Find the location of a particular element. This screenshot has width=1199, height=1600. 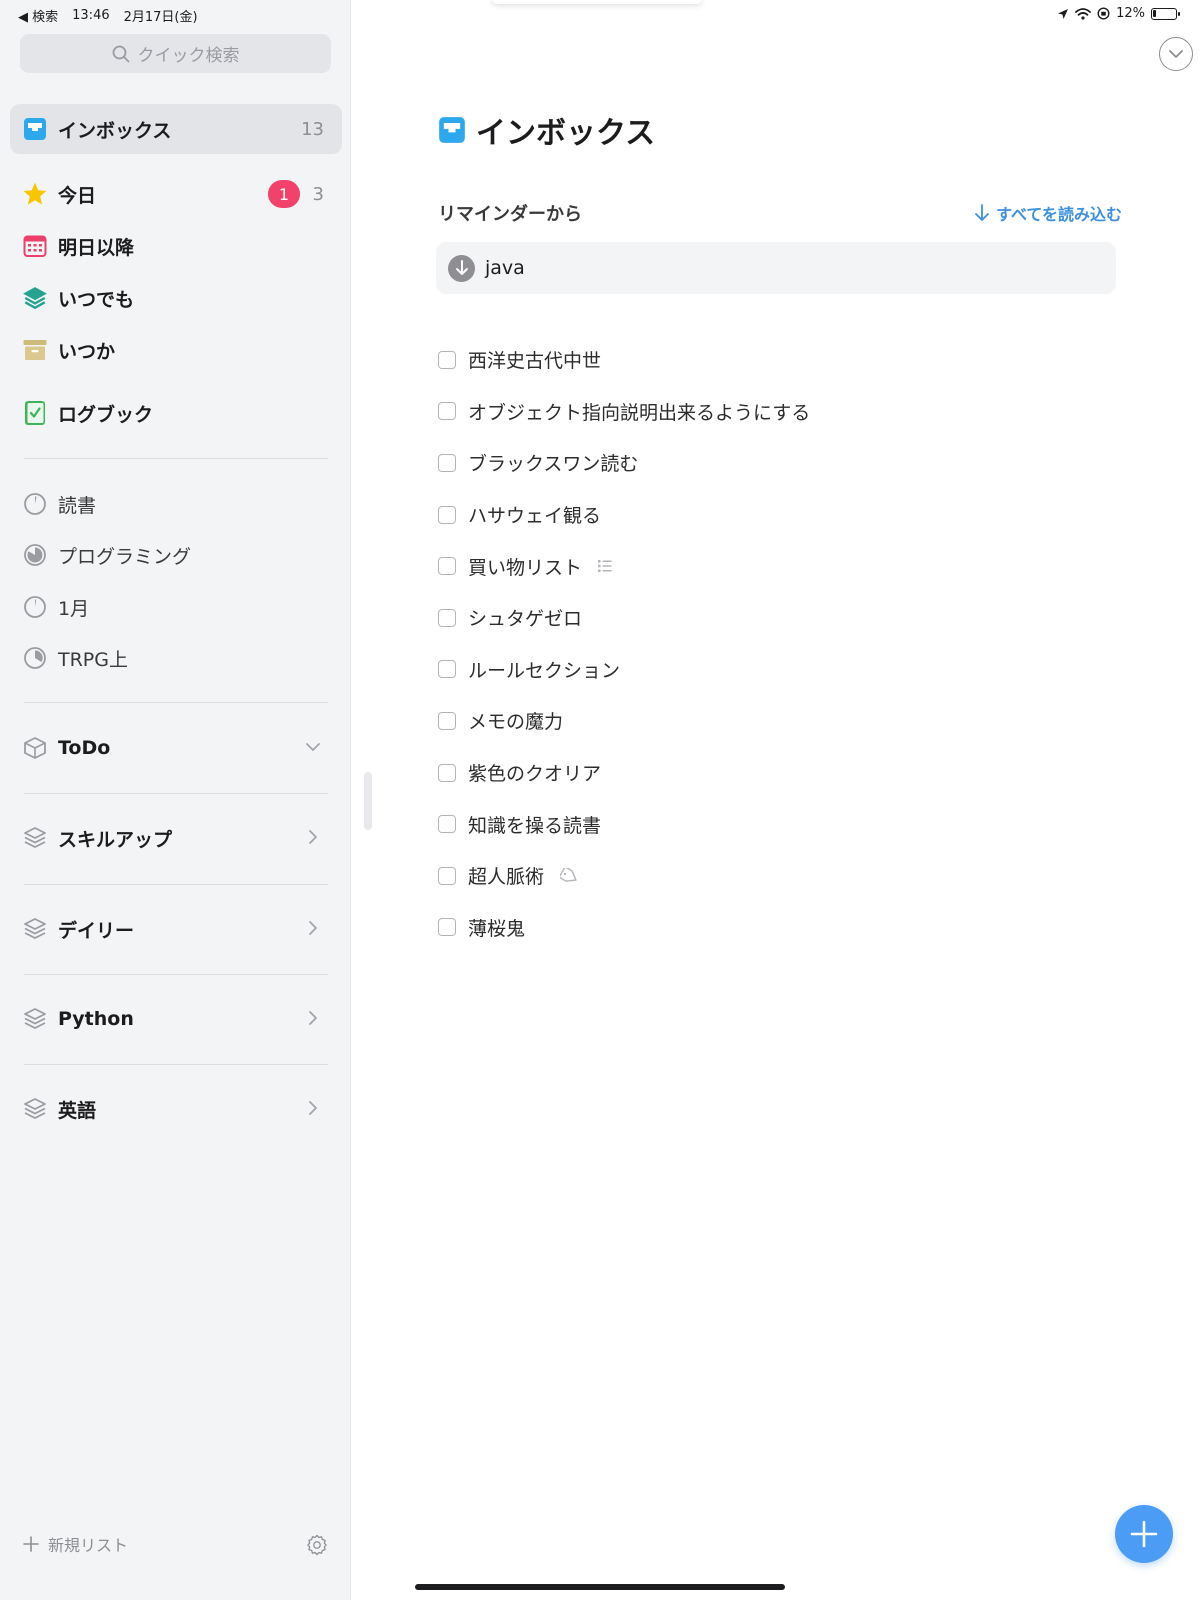

orientation-lock-icon is located at coordinates (1103, 13).